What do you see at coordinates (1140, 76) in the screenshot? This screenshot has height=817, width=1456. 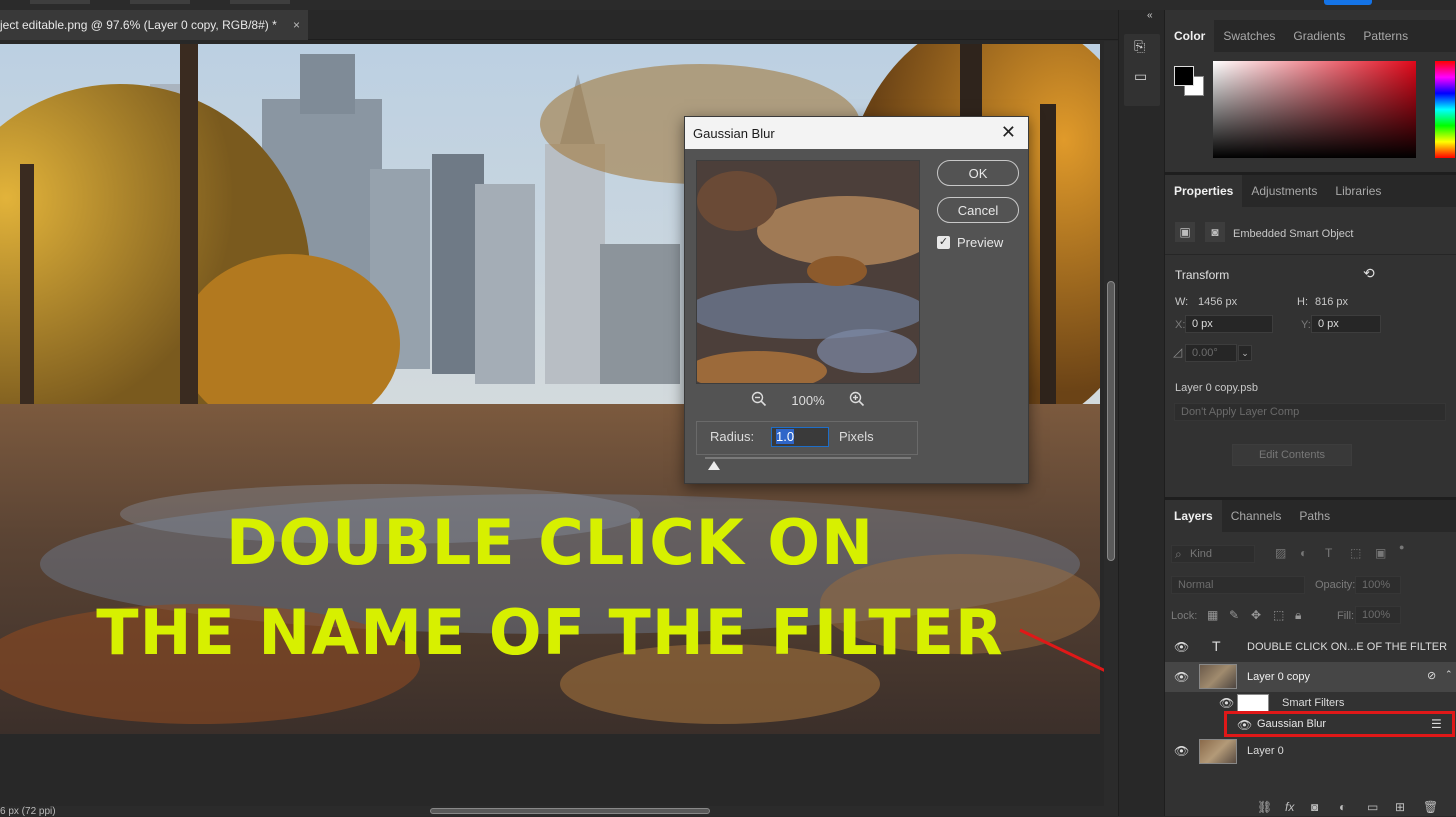 I see `comments-icon: ▭` at bounding box center [1140, 76].